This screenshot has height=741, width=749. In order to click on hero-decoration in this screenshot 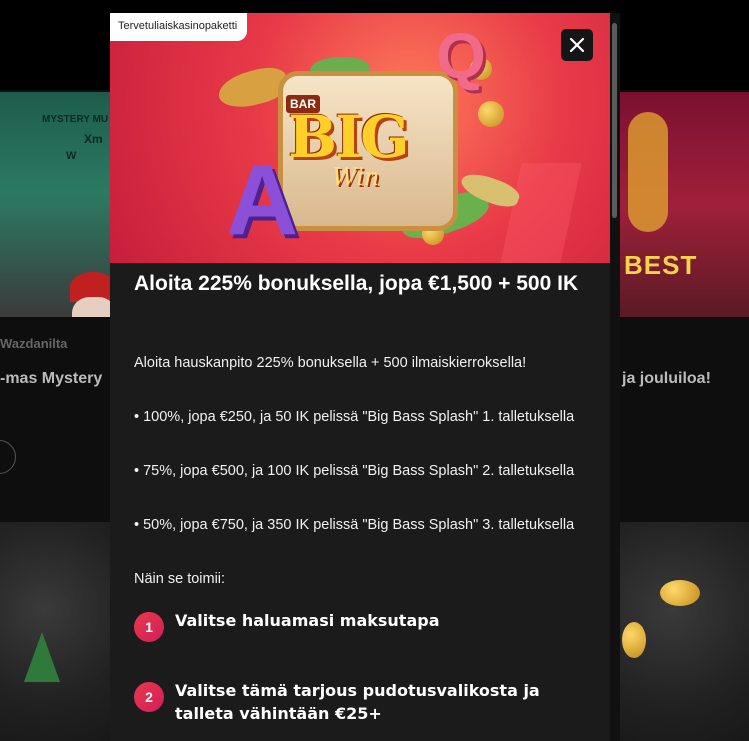, I will do `click(540, 213)`.